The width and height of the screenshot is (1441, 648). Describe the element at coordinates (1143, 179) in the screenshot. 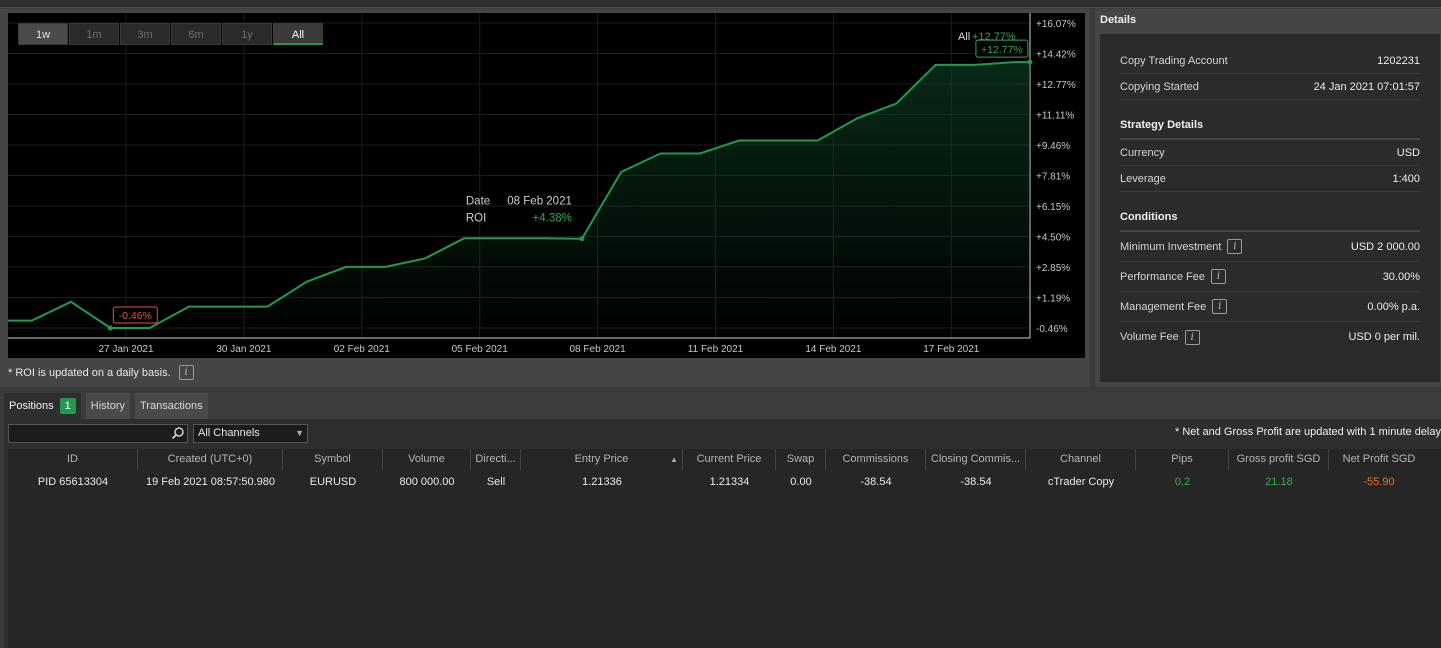

I see `detail-label-wrap: Leverage` at that location.